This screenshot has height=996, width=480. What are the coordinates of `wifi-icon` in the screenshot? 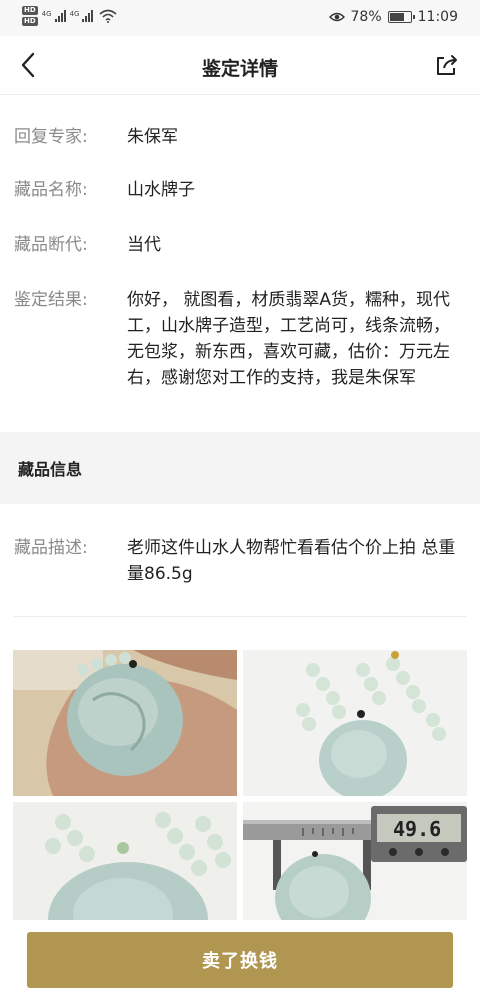 It's located at (108, 16).